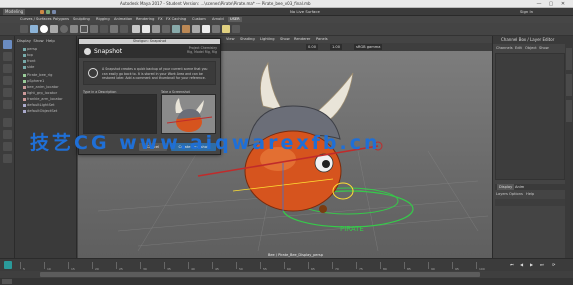 Image resolution: width=573 pixels, height=285 pixels. I want to click on shelf-tab-sculpting: Sculpting, so click(81, 19).